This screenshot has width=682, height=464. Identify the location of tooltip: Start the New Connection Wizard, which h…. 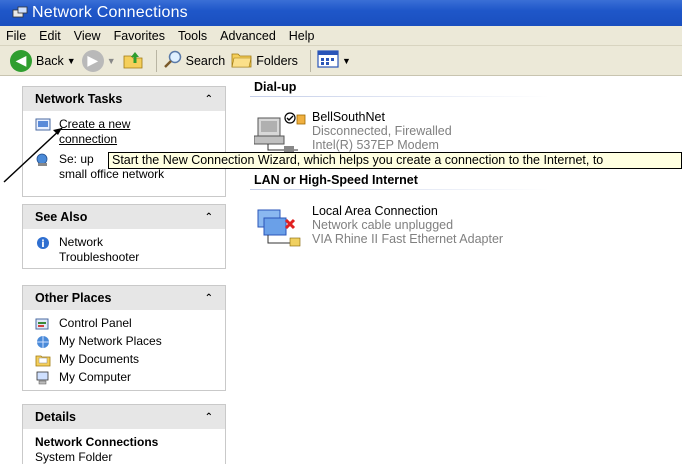
(395, 160).